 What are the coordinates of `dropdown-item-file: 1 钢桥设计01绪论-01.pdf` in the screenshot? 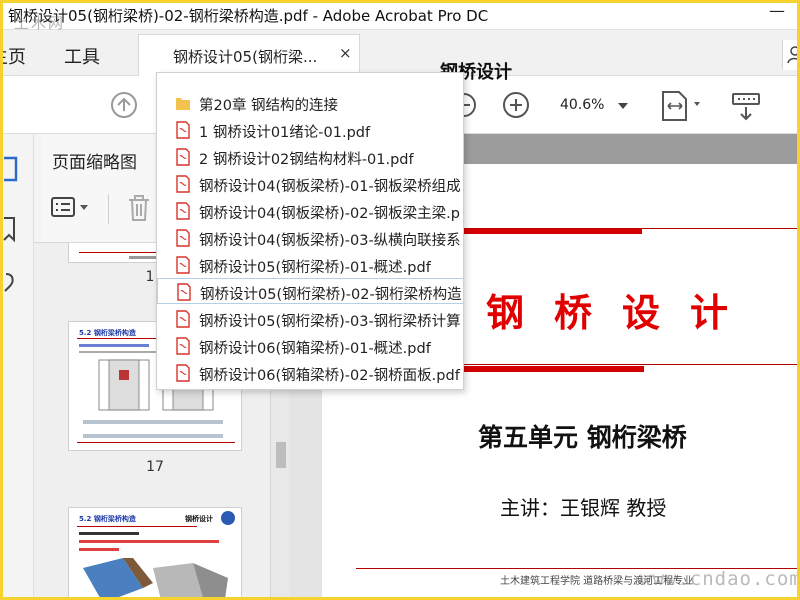 It's located at (310, 130).